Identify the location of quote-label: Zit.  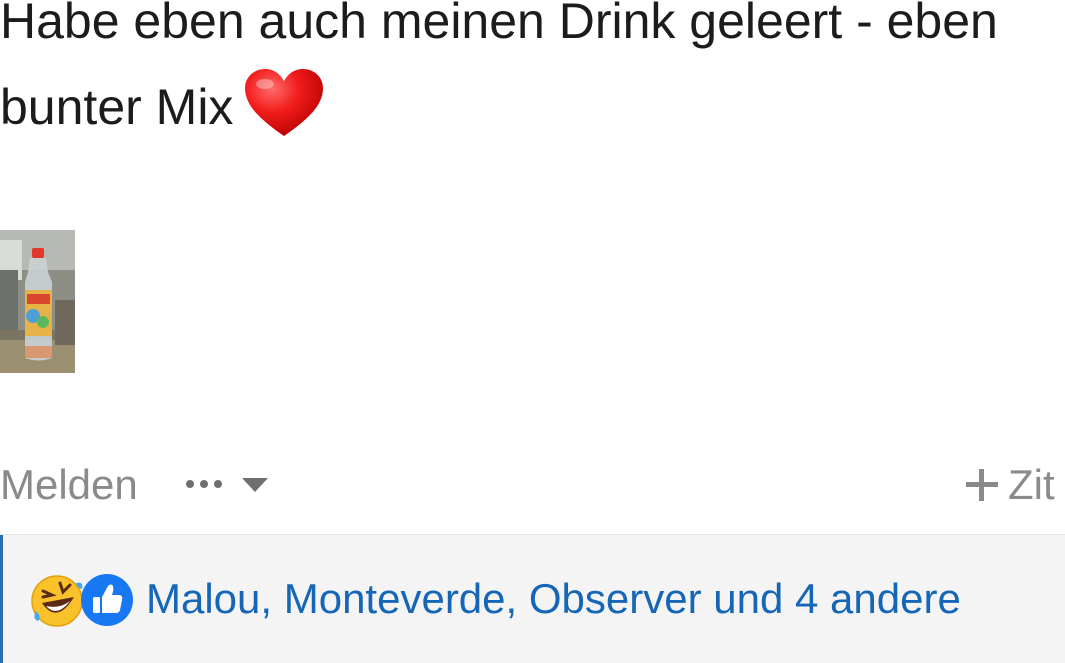
(1031, 484).